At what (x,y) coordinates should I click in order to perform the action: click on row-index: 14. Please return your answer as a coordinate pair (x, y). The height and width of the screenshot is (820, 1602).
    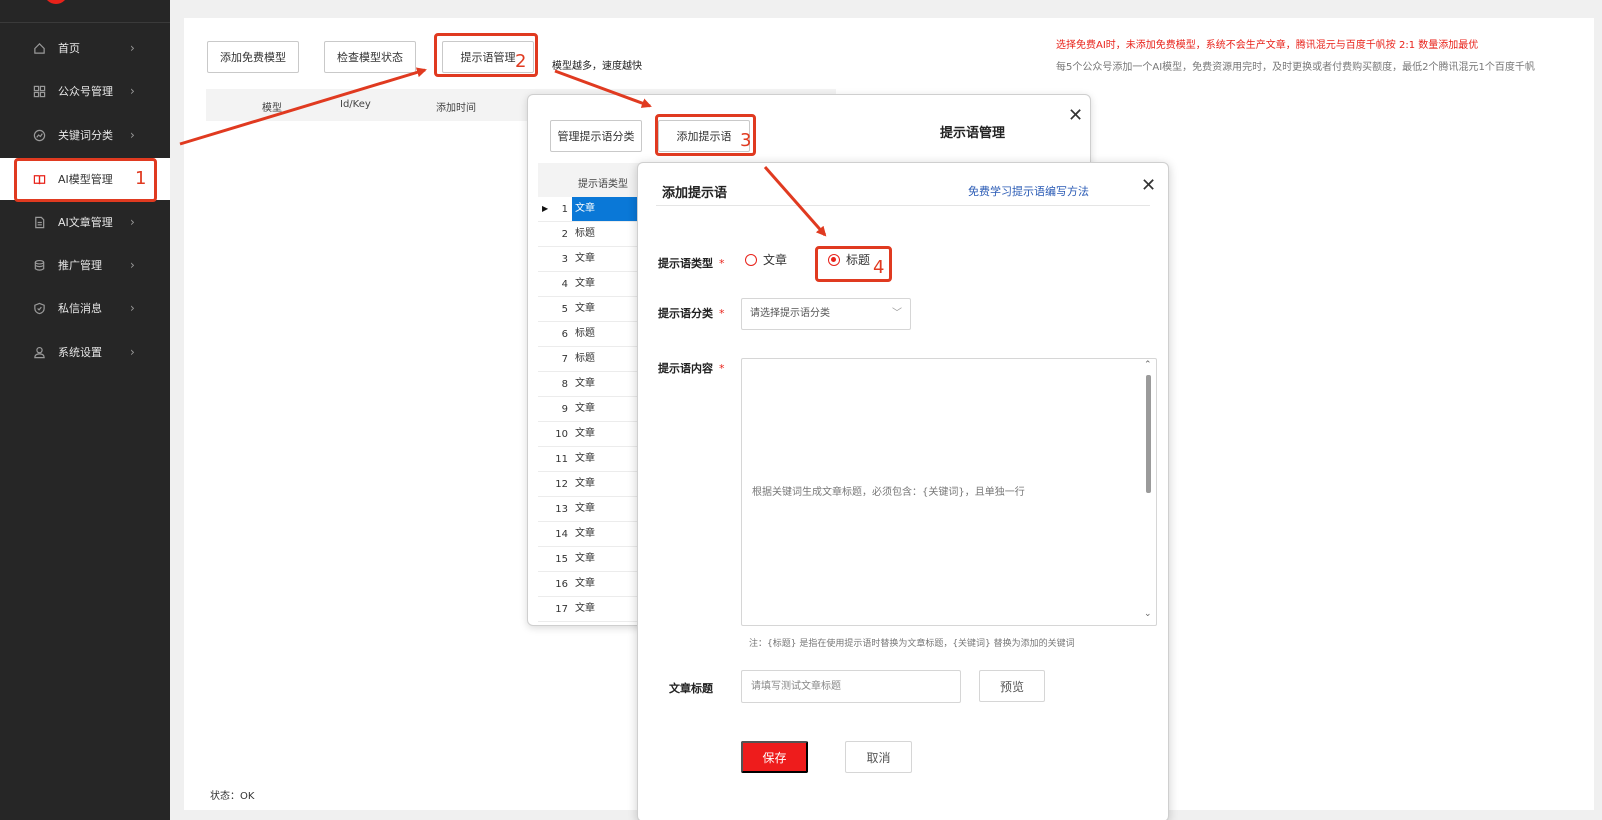
    Looking at the image, I should click on (561, 534).